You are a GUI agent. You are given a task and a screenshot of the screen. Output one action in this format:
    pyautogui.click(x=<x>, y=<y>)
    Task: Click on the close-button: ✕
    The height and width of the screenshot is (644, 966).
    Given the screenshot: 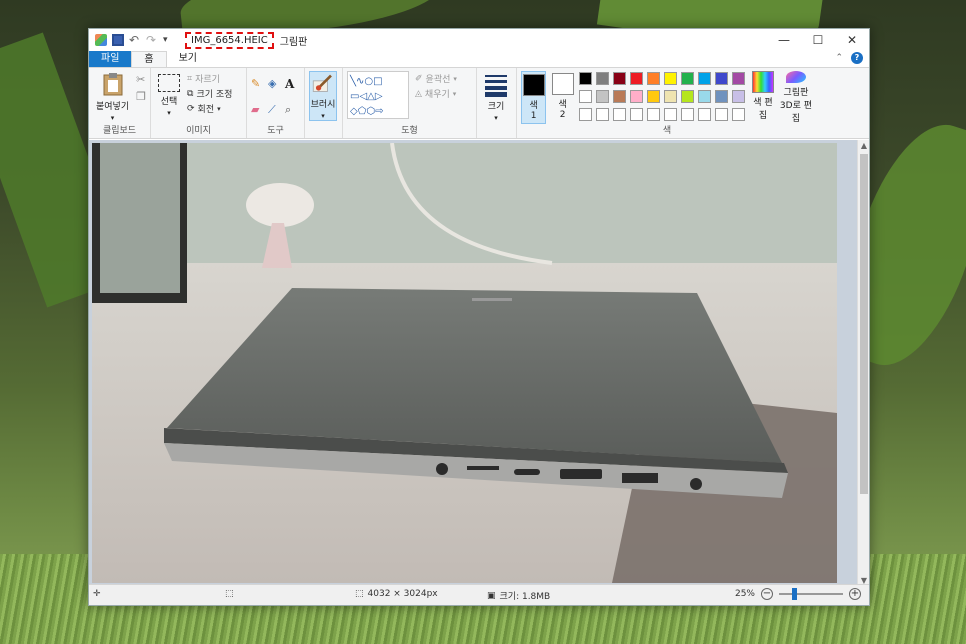 What is the action you would take?
    pyautogui.click(x=852, y=40)
    